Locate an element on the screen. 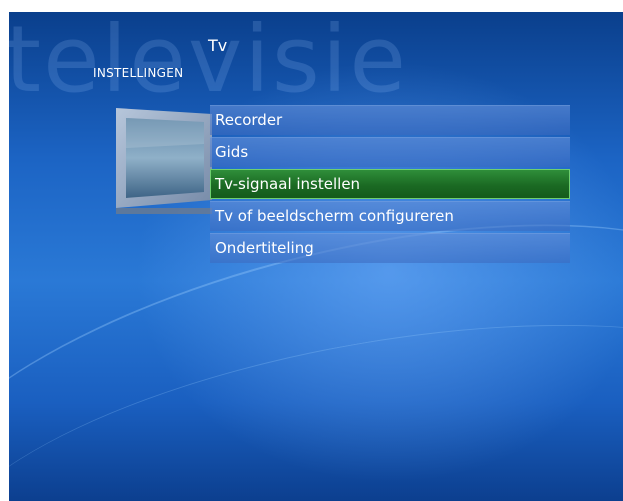  menu-item-tv-signal: Tv-signaal instellen is located at coordinates (390, 184).